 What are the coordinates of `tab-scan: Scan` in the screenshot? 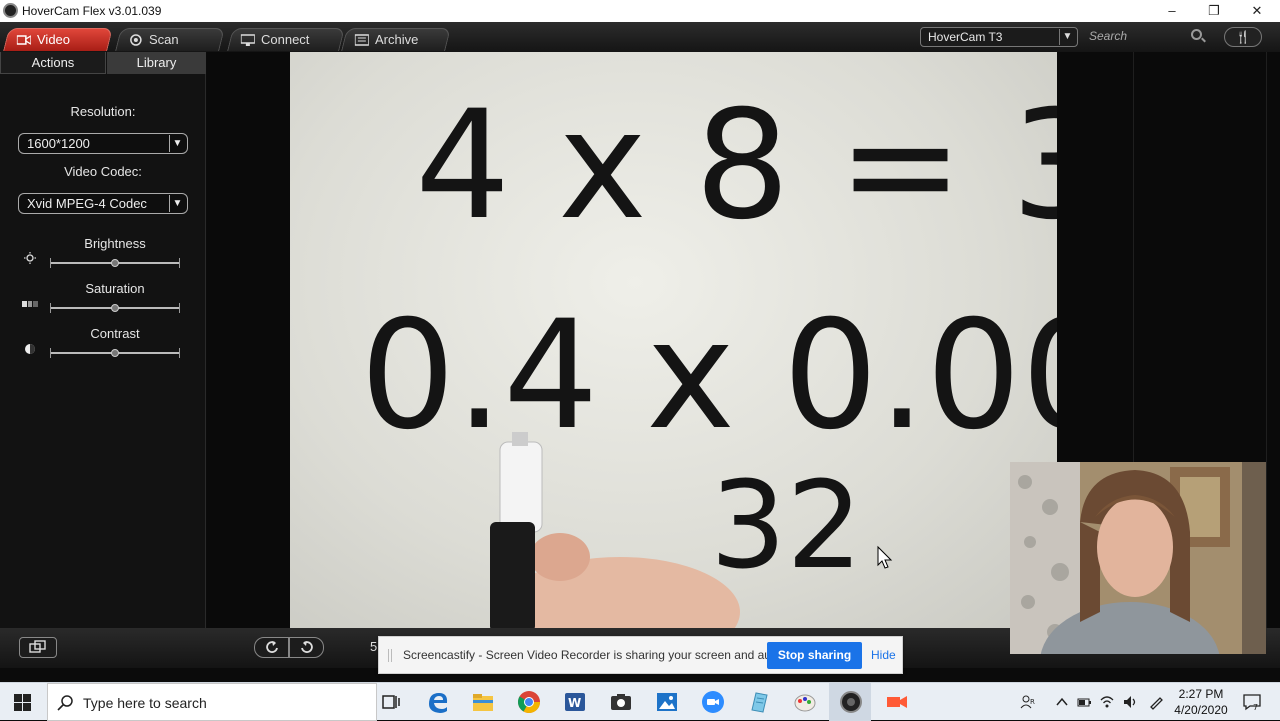 It's located at (170, 39).